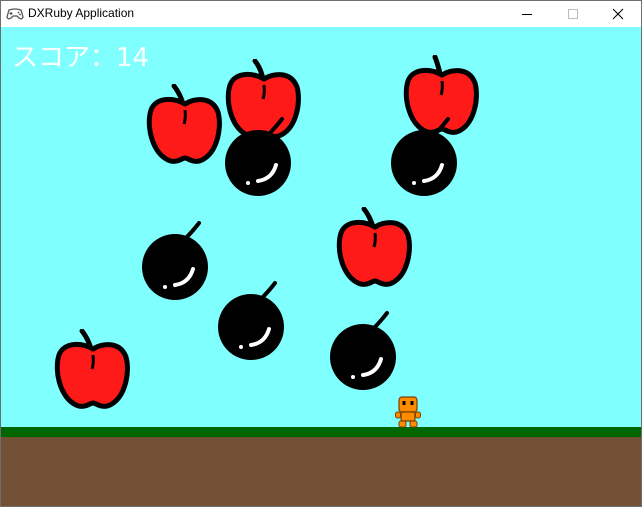 This screenshot has width=642, height=507. I want to click on player-character, so click(408, 412).